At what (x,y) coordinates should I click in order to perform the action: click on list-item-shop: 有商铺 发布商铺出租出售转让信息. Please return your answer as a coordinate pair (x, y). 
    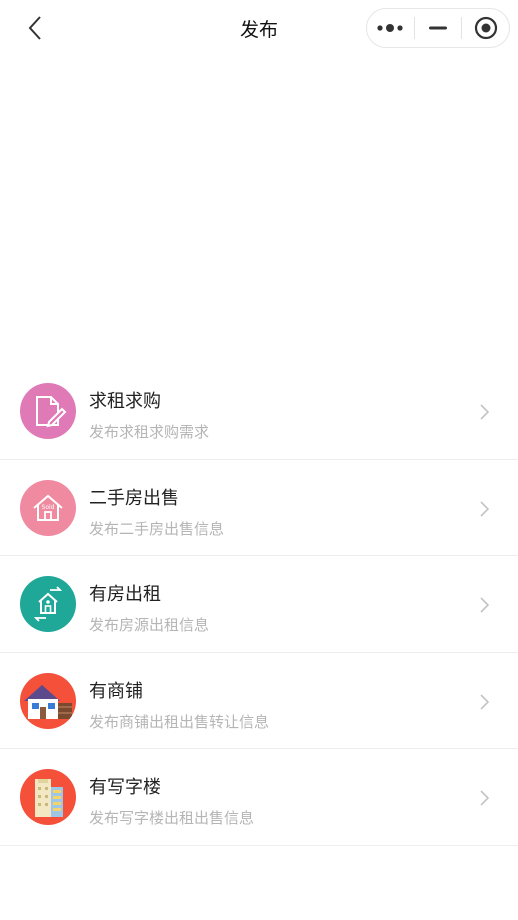
    Looking at the image, I should click on (259, 701).